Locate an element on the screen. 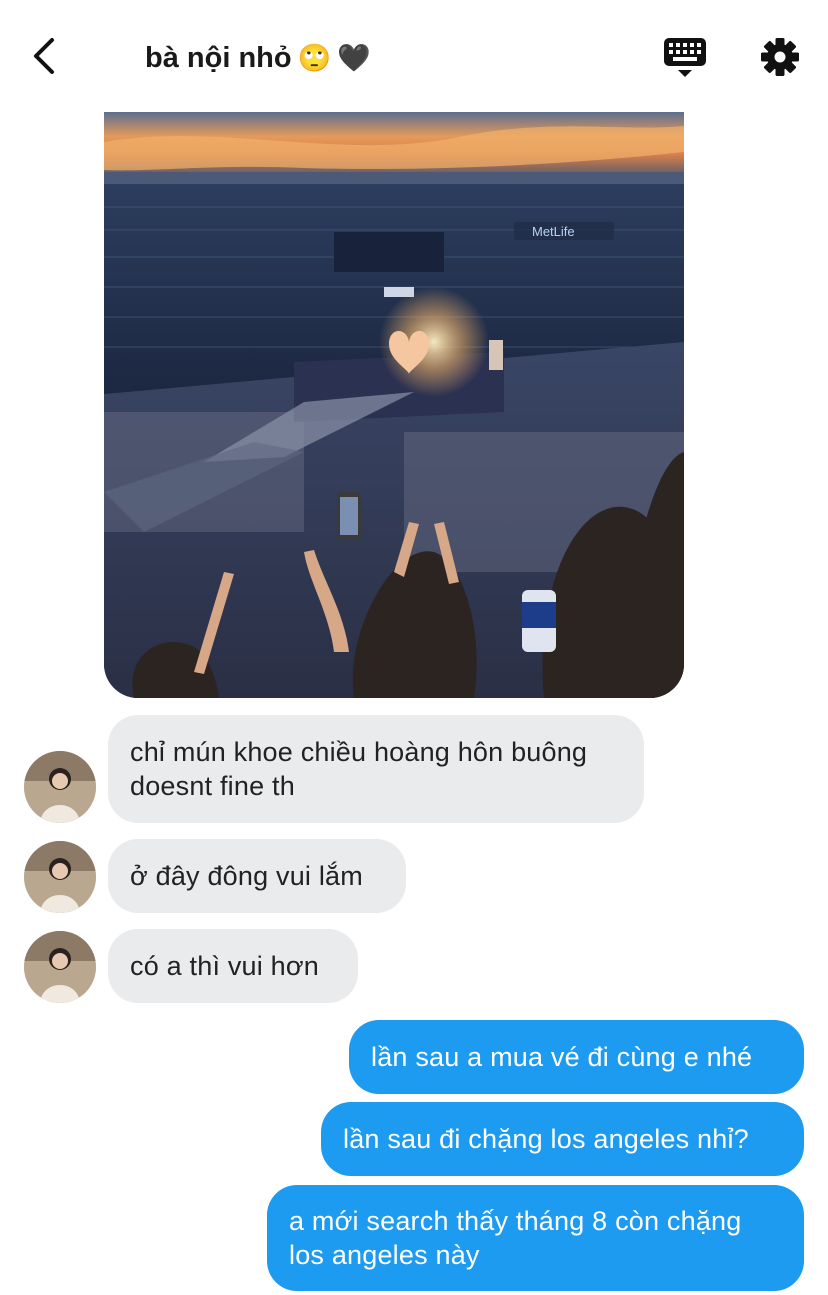  message-text: chỉ mún khoe chiều hoàng hôn buông is located at coordinates (359, 752).